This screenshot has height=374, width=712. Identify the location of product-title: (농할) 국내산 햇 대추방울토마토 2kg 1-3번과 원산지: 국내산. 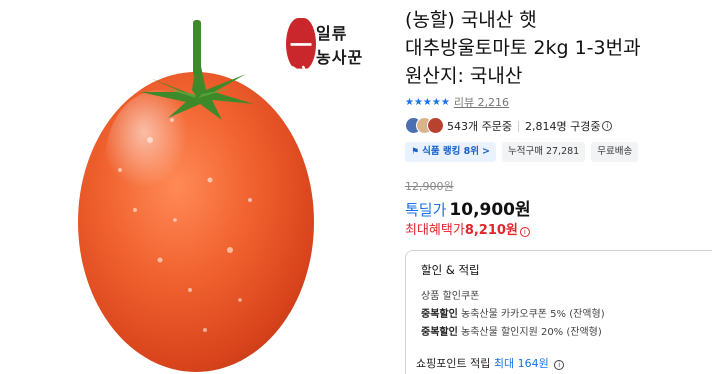
(558, 48).